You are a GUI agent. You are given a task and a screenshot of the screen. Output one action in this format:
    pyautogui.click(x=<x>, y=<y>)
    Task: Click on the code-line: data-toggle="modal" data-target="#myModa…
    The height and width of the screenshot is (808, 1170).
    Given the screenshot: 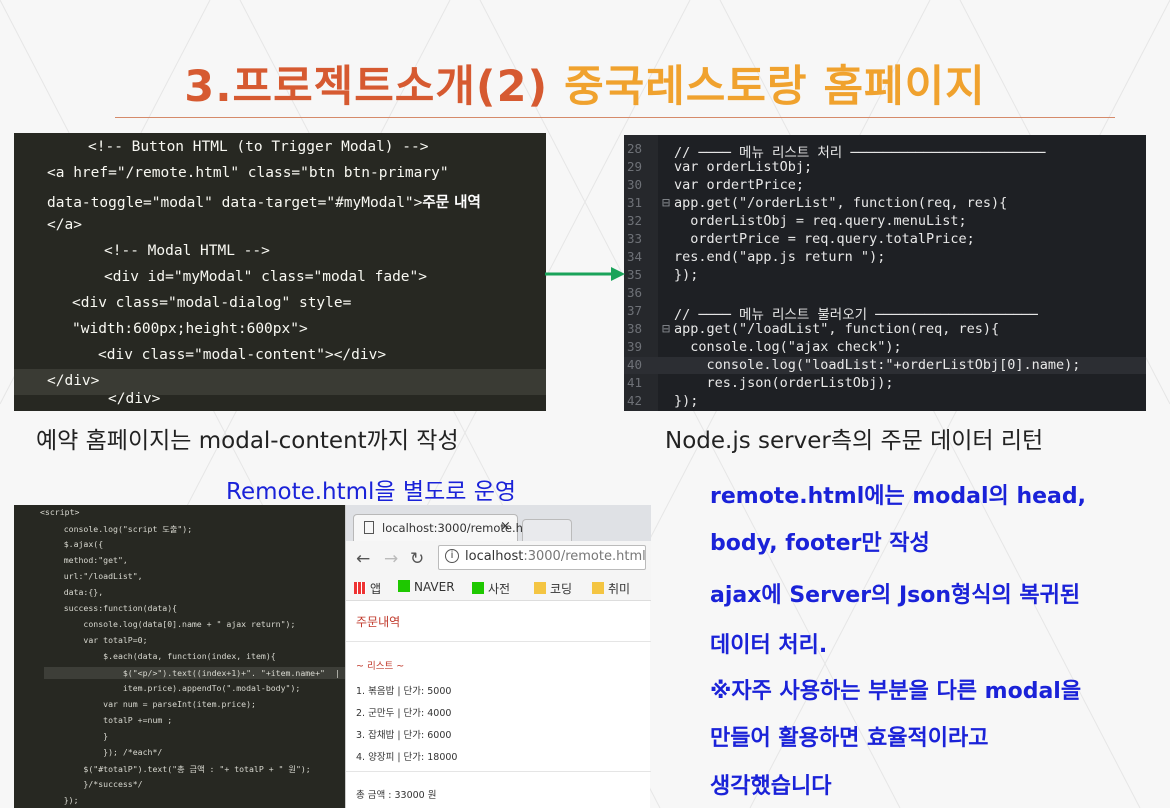 What is the action you would take?
    pyautogui.click(x=264, y=201)
    